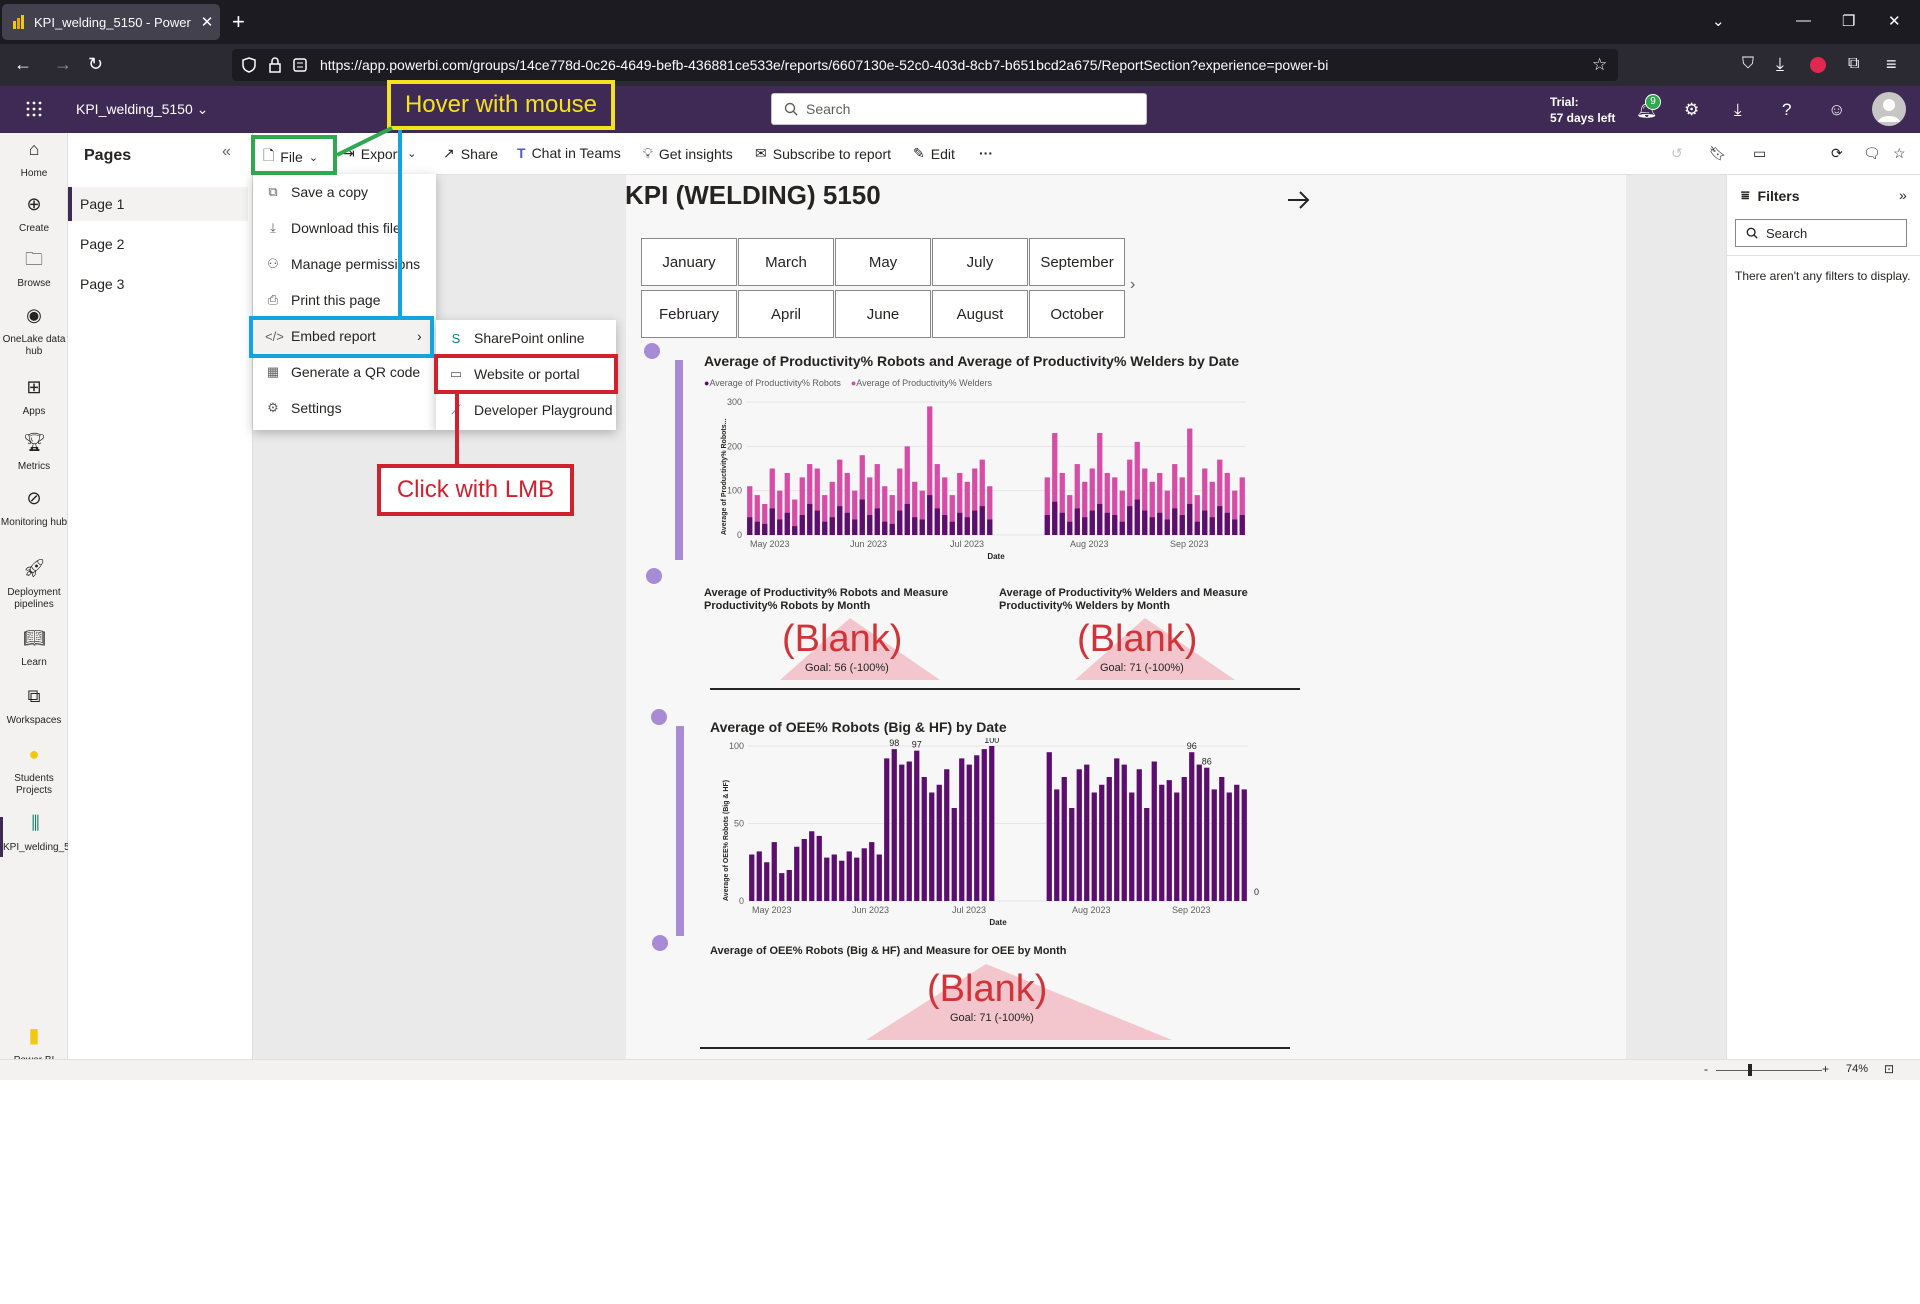  What do you see at coordinates (34, 160) in the screenshot?
I see `nav-item-home: ⌂ Home` at bounding box center [34, 160].